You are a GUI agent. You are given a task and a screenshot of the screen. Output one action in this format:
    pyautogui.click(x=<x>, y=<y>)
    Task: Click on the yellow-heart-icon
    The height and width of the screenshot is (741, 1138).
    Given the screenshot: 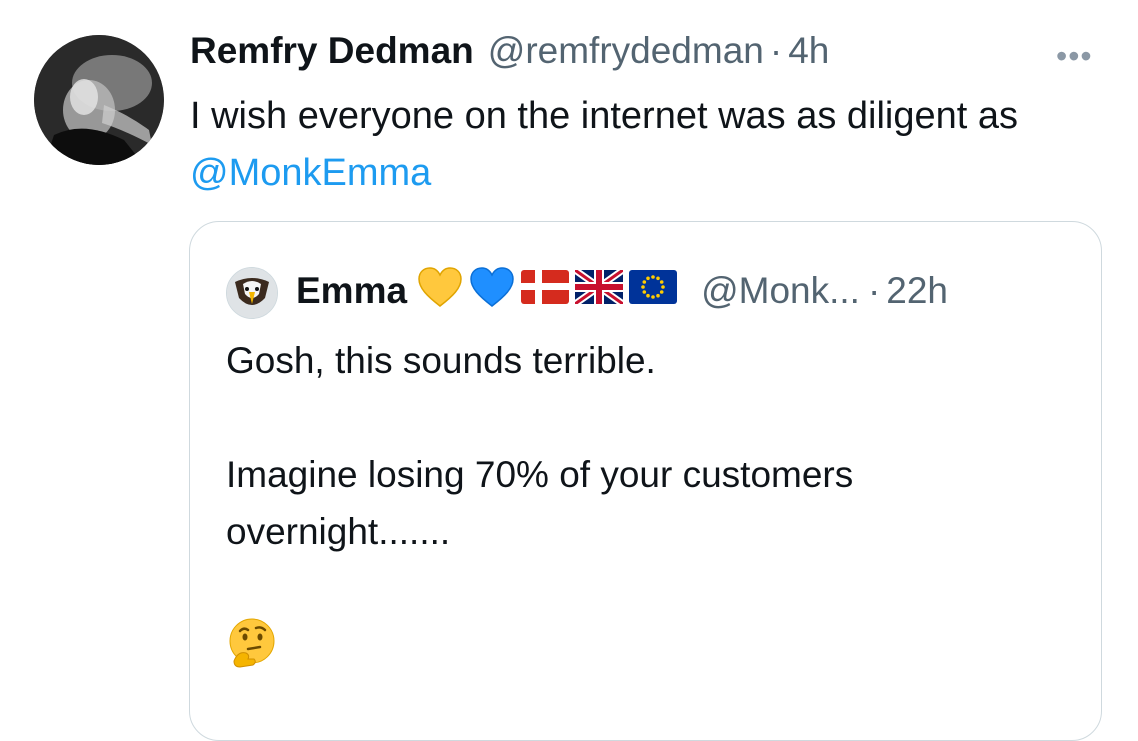 What is the action you would take?
    pyautogui.click(x=440, y=291)
    